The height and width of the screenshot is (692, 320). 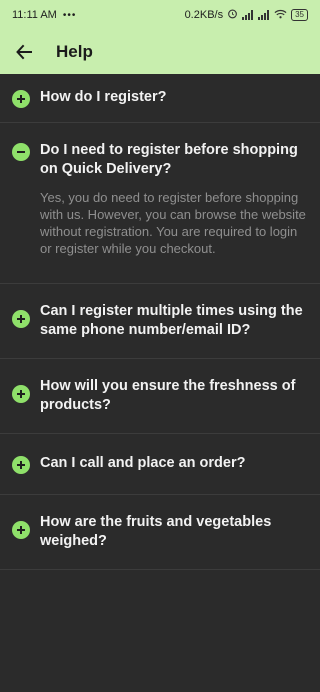 What do you see at coordinates (69, 15) in the screenshot?
I see `notification-dots: •••` at bounding box center [69, 15].